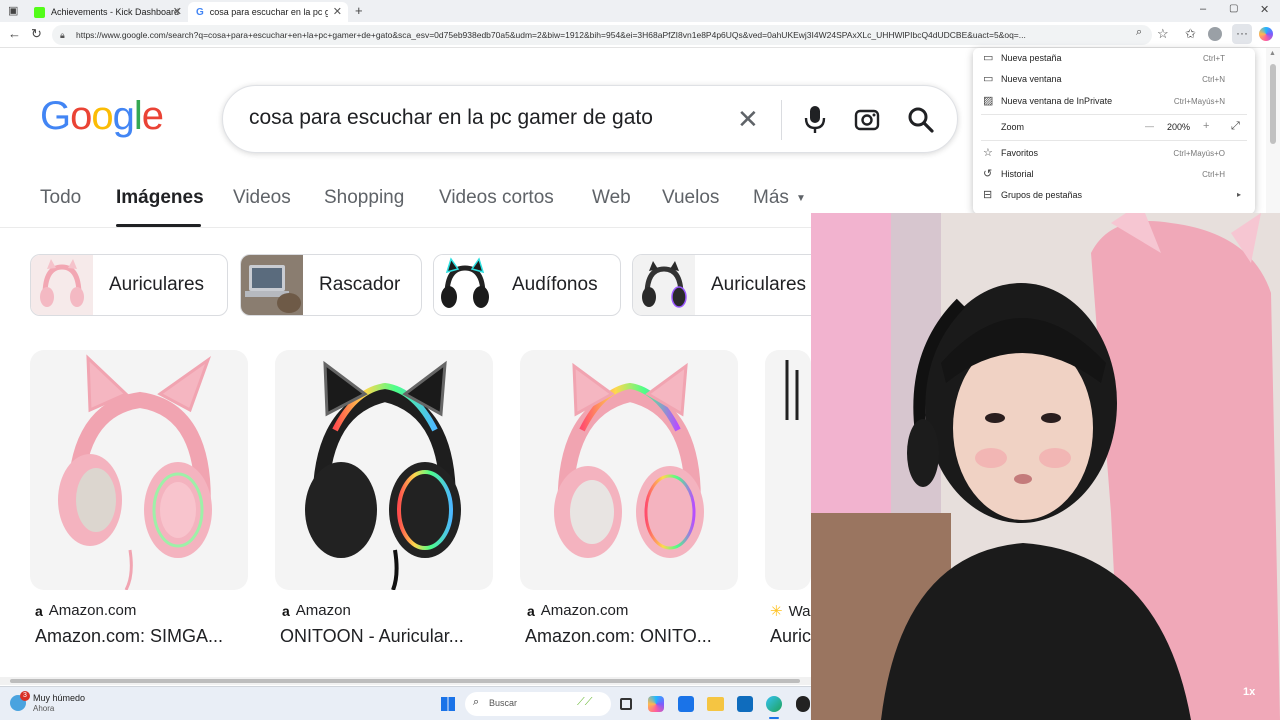 The width and height of the screenshot is (1280, 720). What do you see at coordinates (1235, 126) in the screenshot?
I see `fullscreen-icon: ⤢` at bounding box center [1235, 126].